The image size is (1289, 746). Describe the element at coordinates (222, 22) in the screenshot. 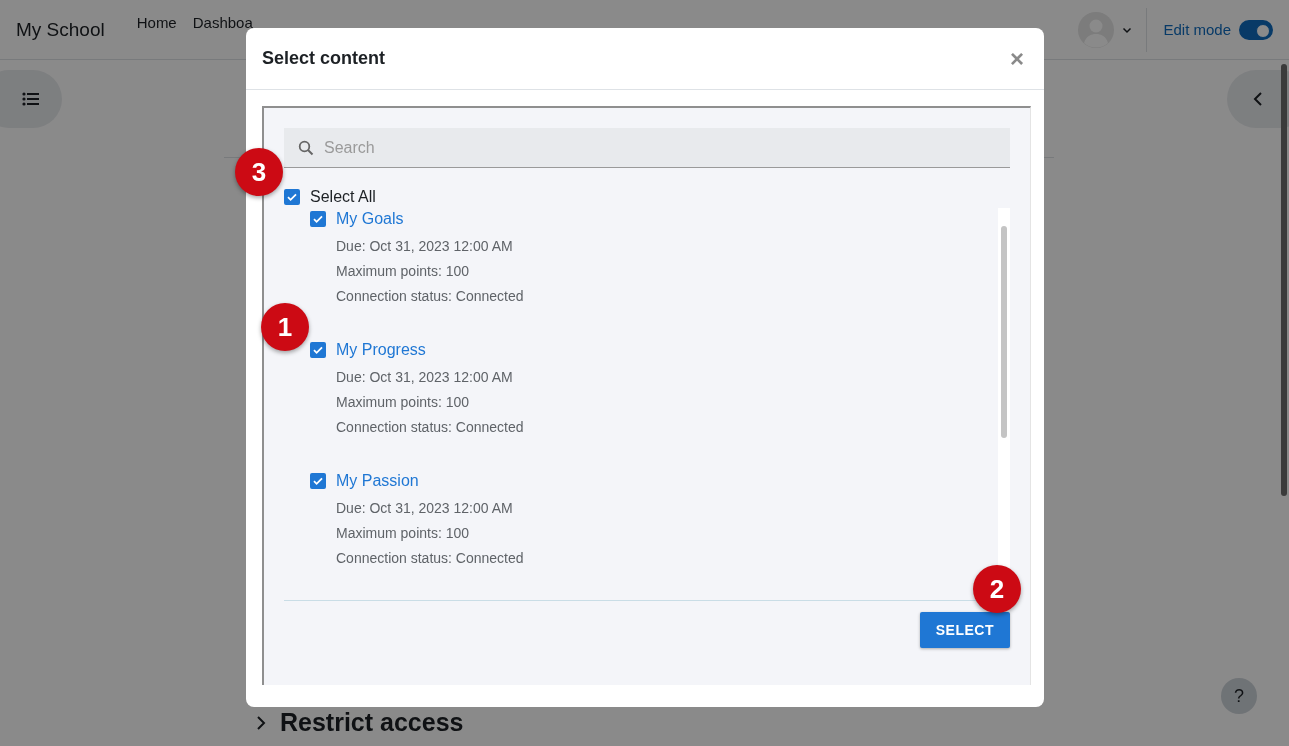

I see `nav-link: Dashboa` at that location.